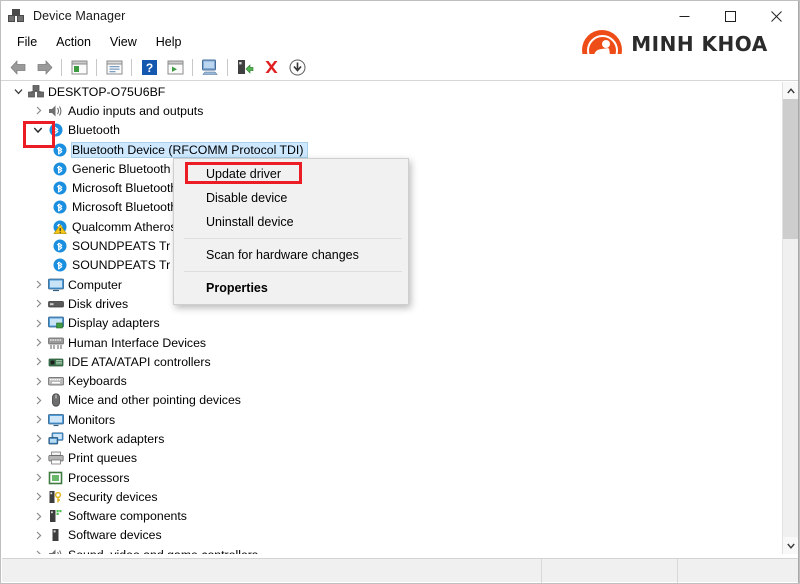 Image resolution: width=800 pixels, height=584 pixels. Describe the element at coordinates (55, 323) in the screenshot. I see `display-adapter-icon` at that location.